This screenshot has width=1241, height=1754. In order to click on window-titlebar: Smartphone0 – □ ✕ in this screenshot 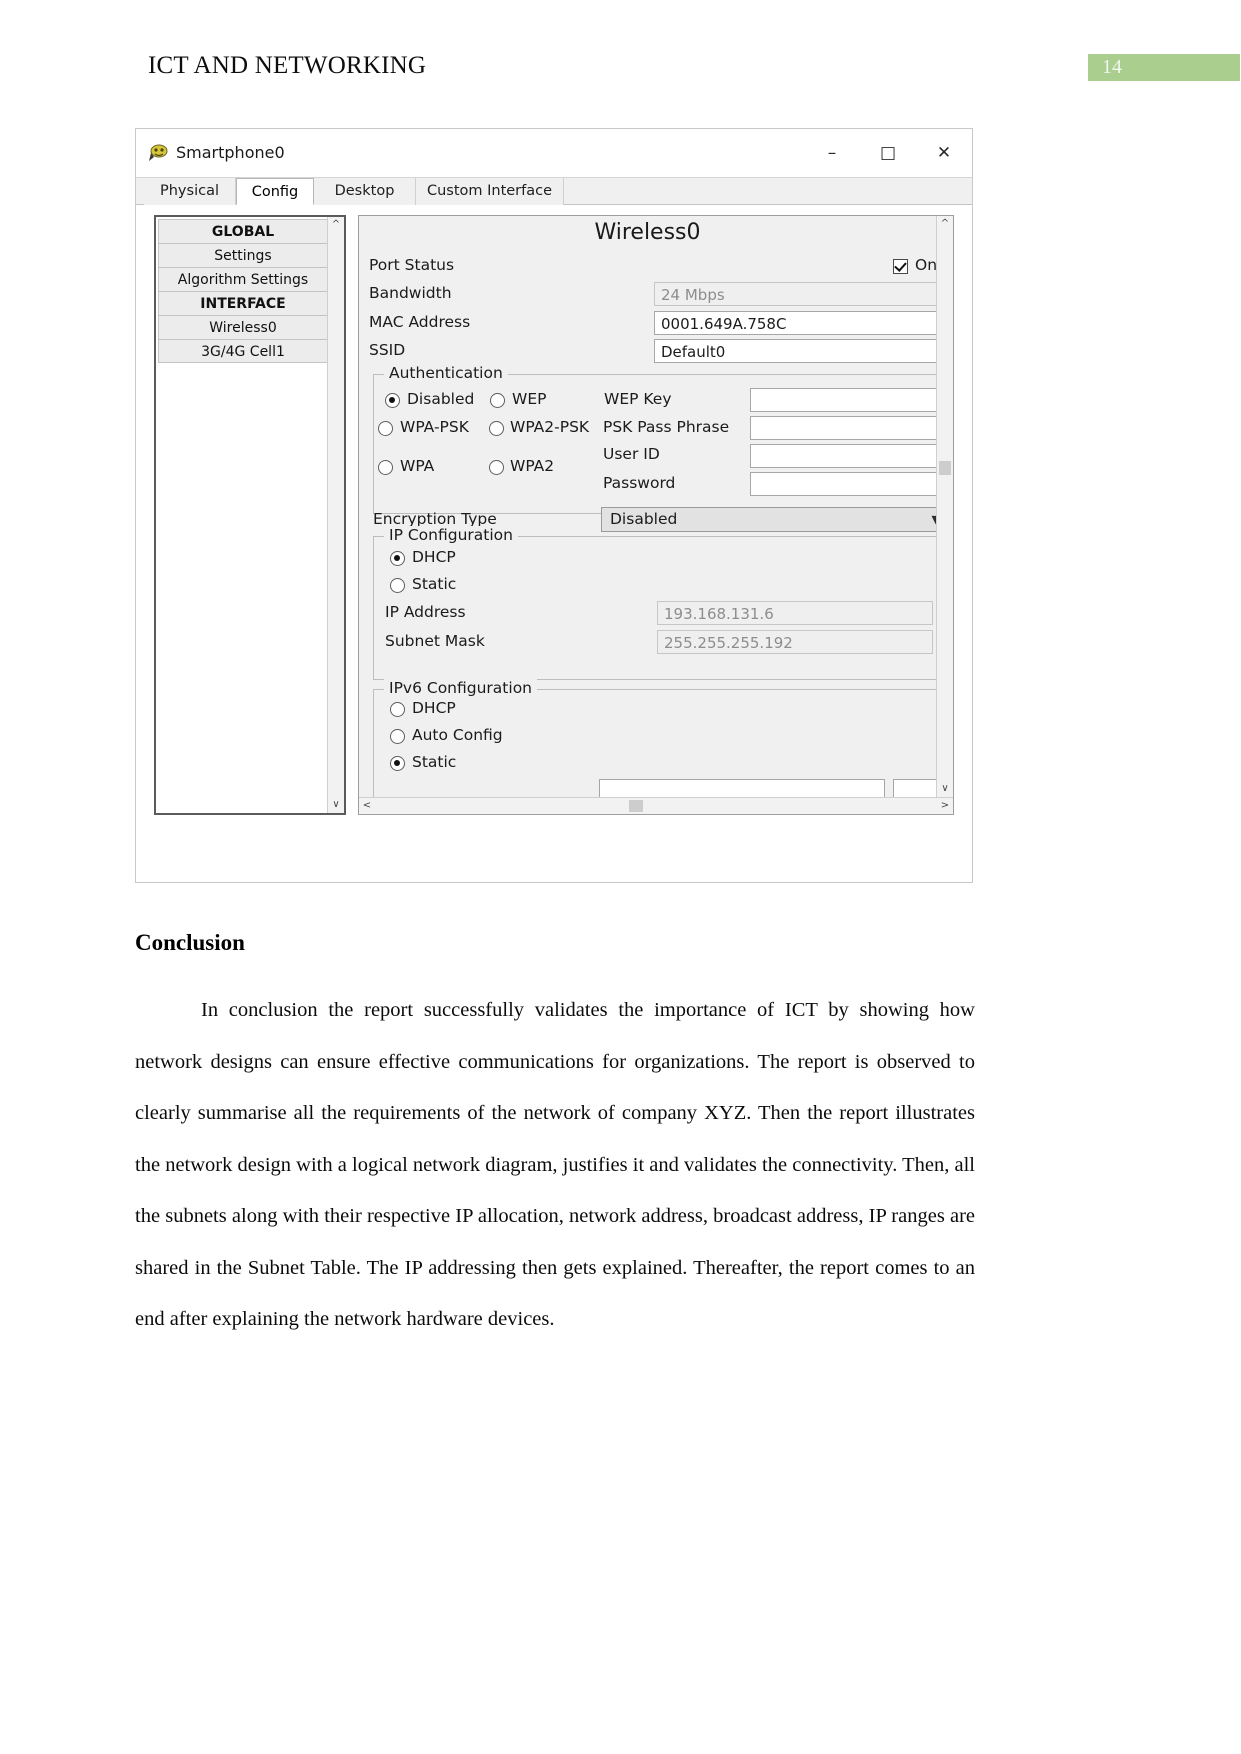, I will do `click(554, 153)`.